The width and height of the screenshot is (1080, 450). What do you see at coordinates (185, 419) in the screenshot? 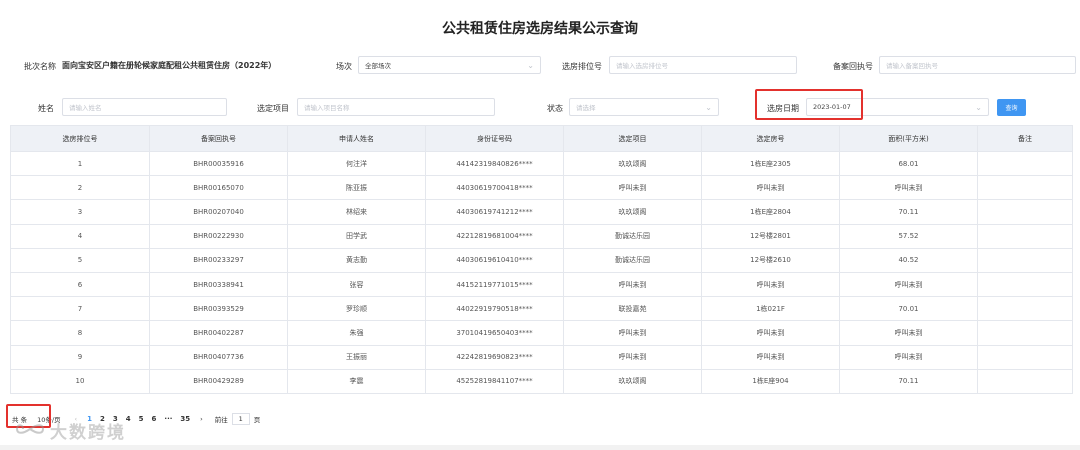
I see `page-number-last: 35` at bounding box center [185, 419].